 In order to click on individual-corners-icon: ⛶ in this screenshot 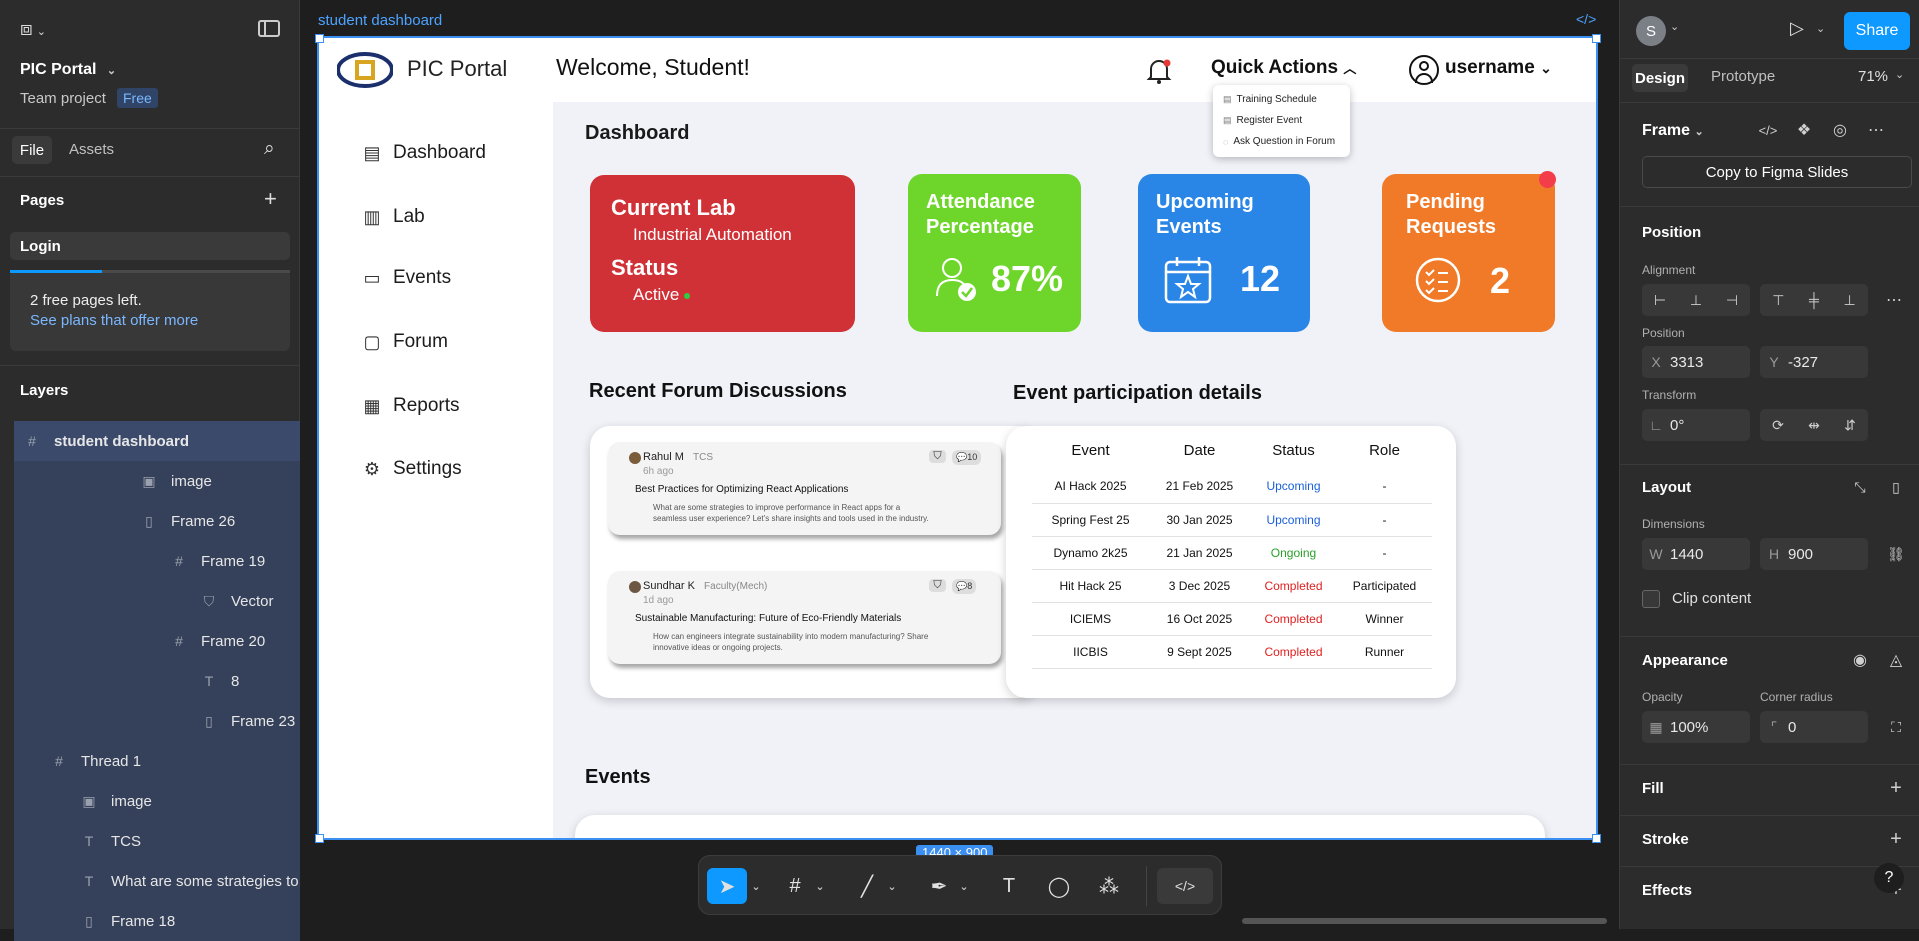, I will do `click(1896, 727)`.